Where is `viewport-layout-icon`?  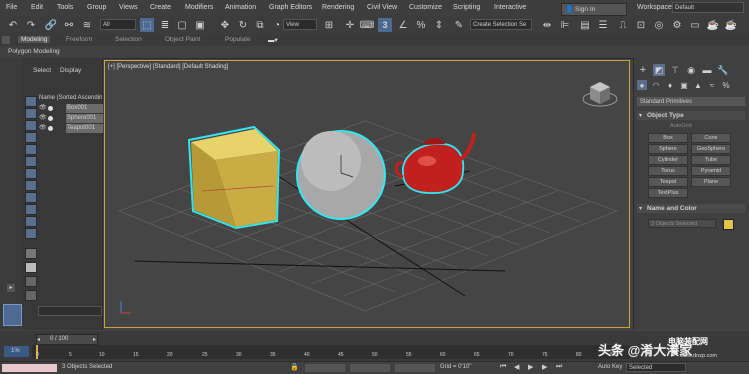 viewport-layout-icon is located at coordinates (12, 315).